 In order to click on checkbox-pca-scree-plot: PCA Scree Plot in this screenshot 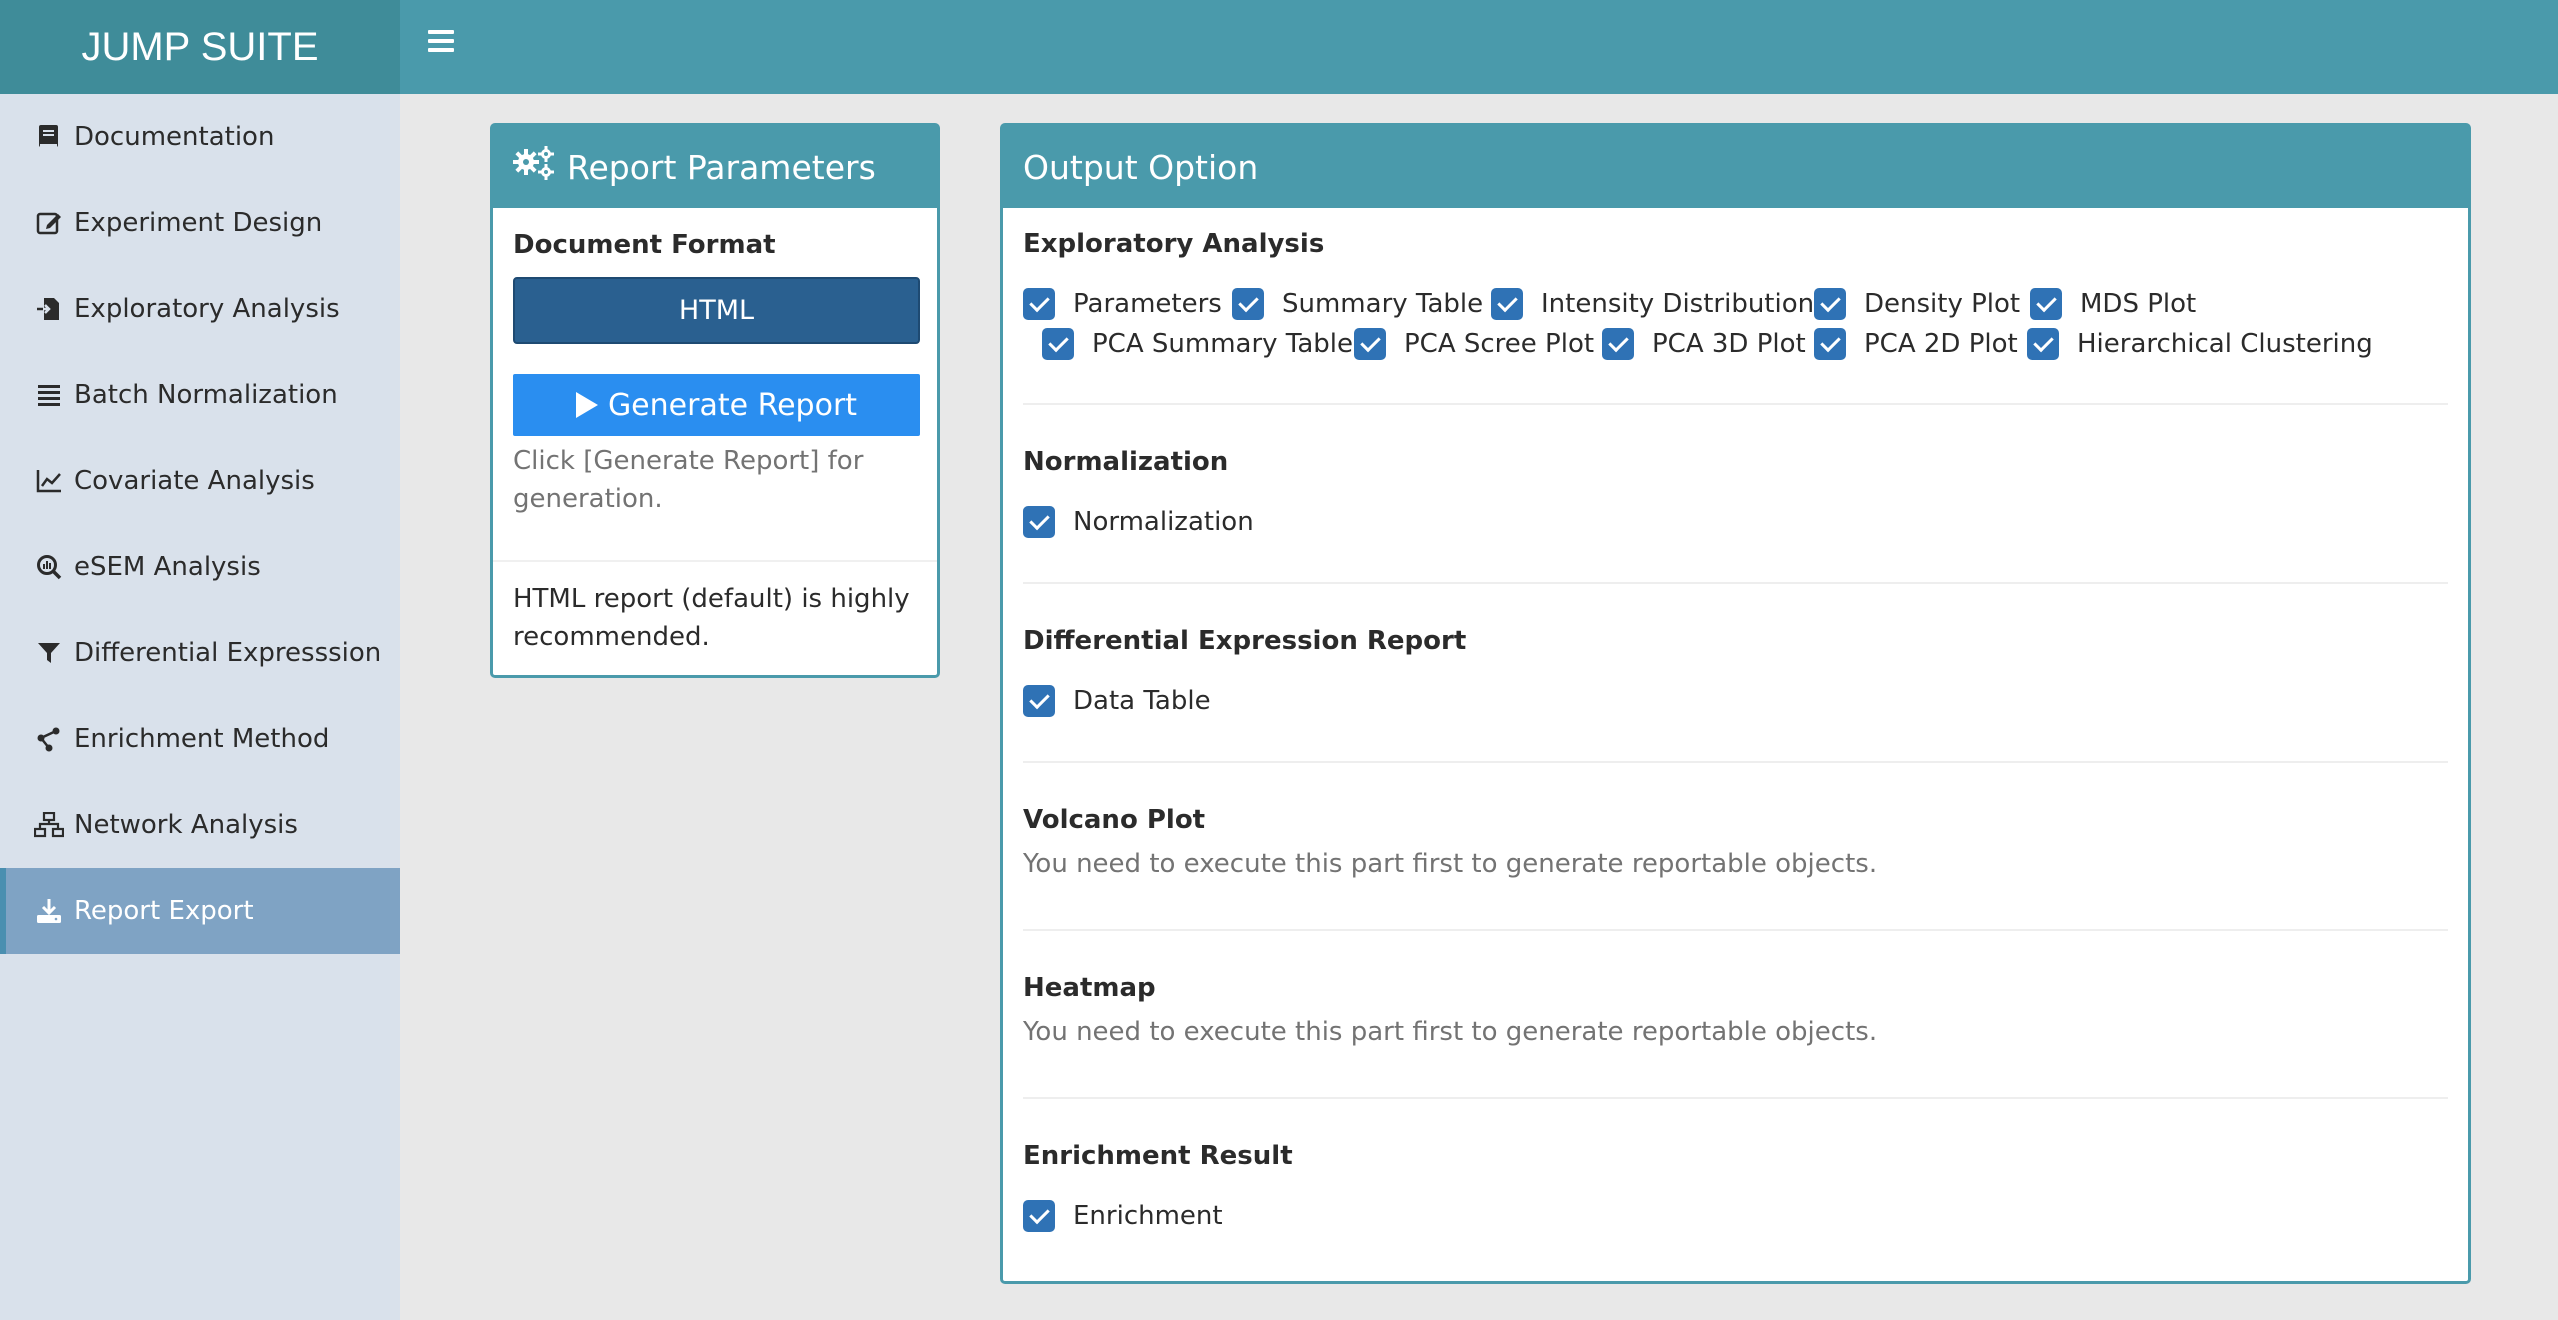, I will do `click(1474, 344)`.